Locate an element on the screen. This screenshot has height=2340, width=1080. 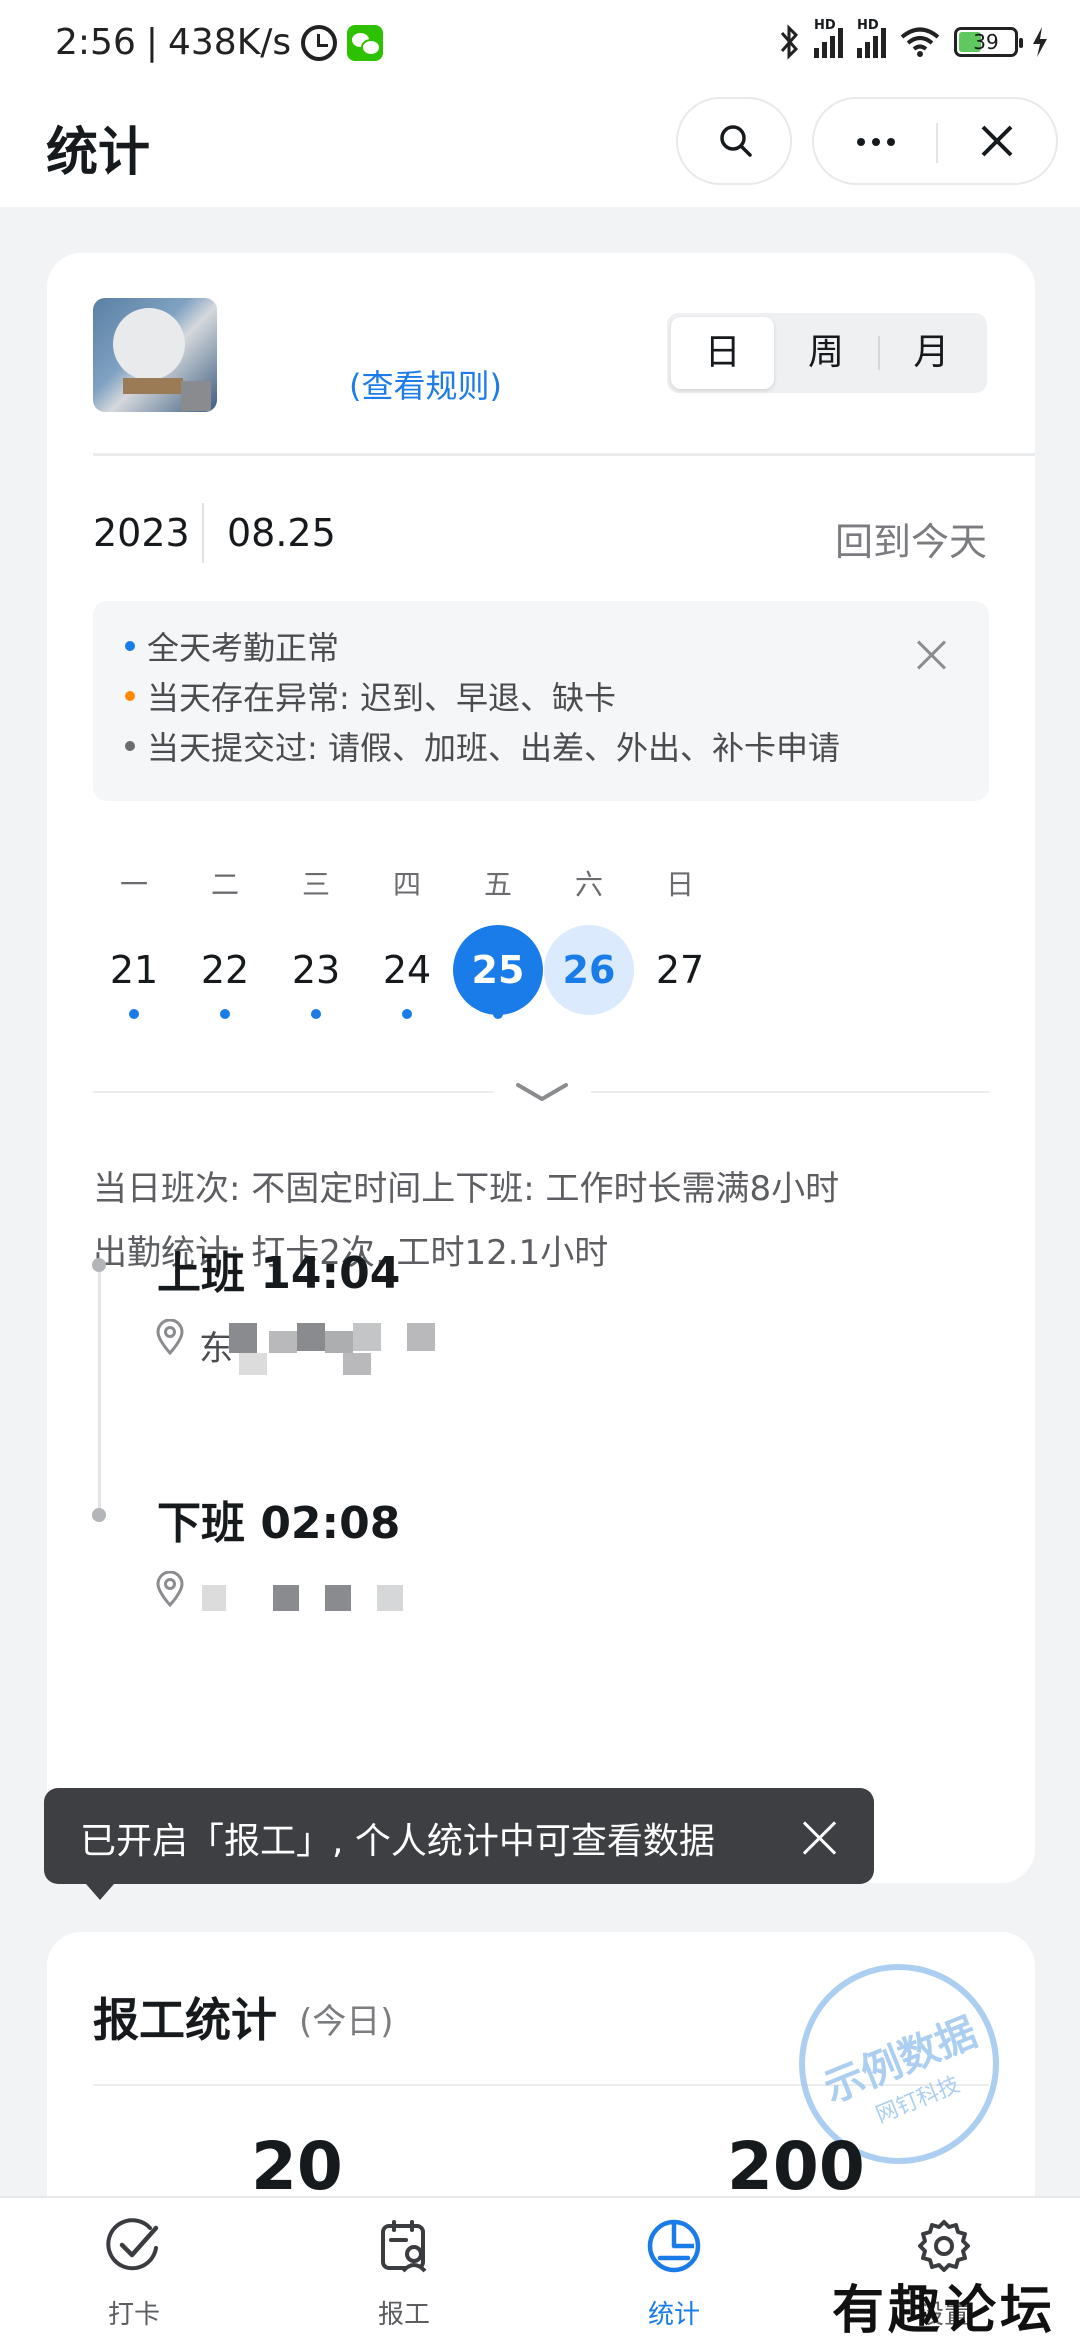
legend-text: 当天存在异常: 迟到、早退、缺卡 is located at coordinates (381, 698).